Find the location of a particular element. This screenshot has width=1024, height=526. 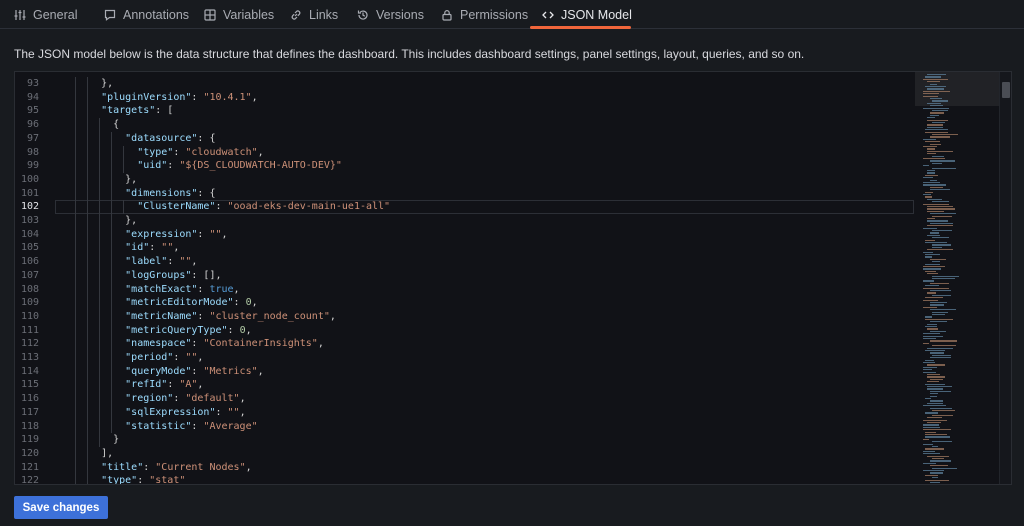

tab-variables: Variables is located at coordinates (239, 14).